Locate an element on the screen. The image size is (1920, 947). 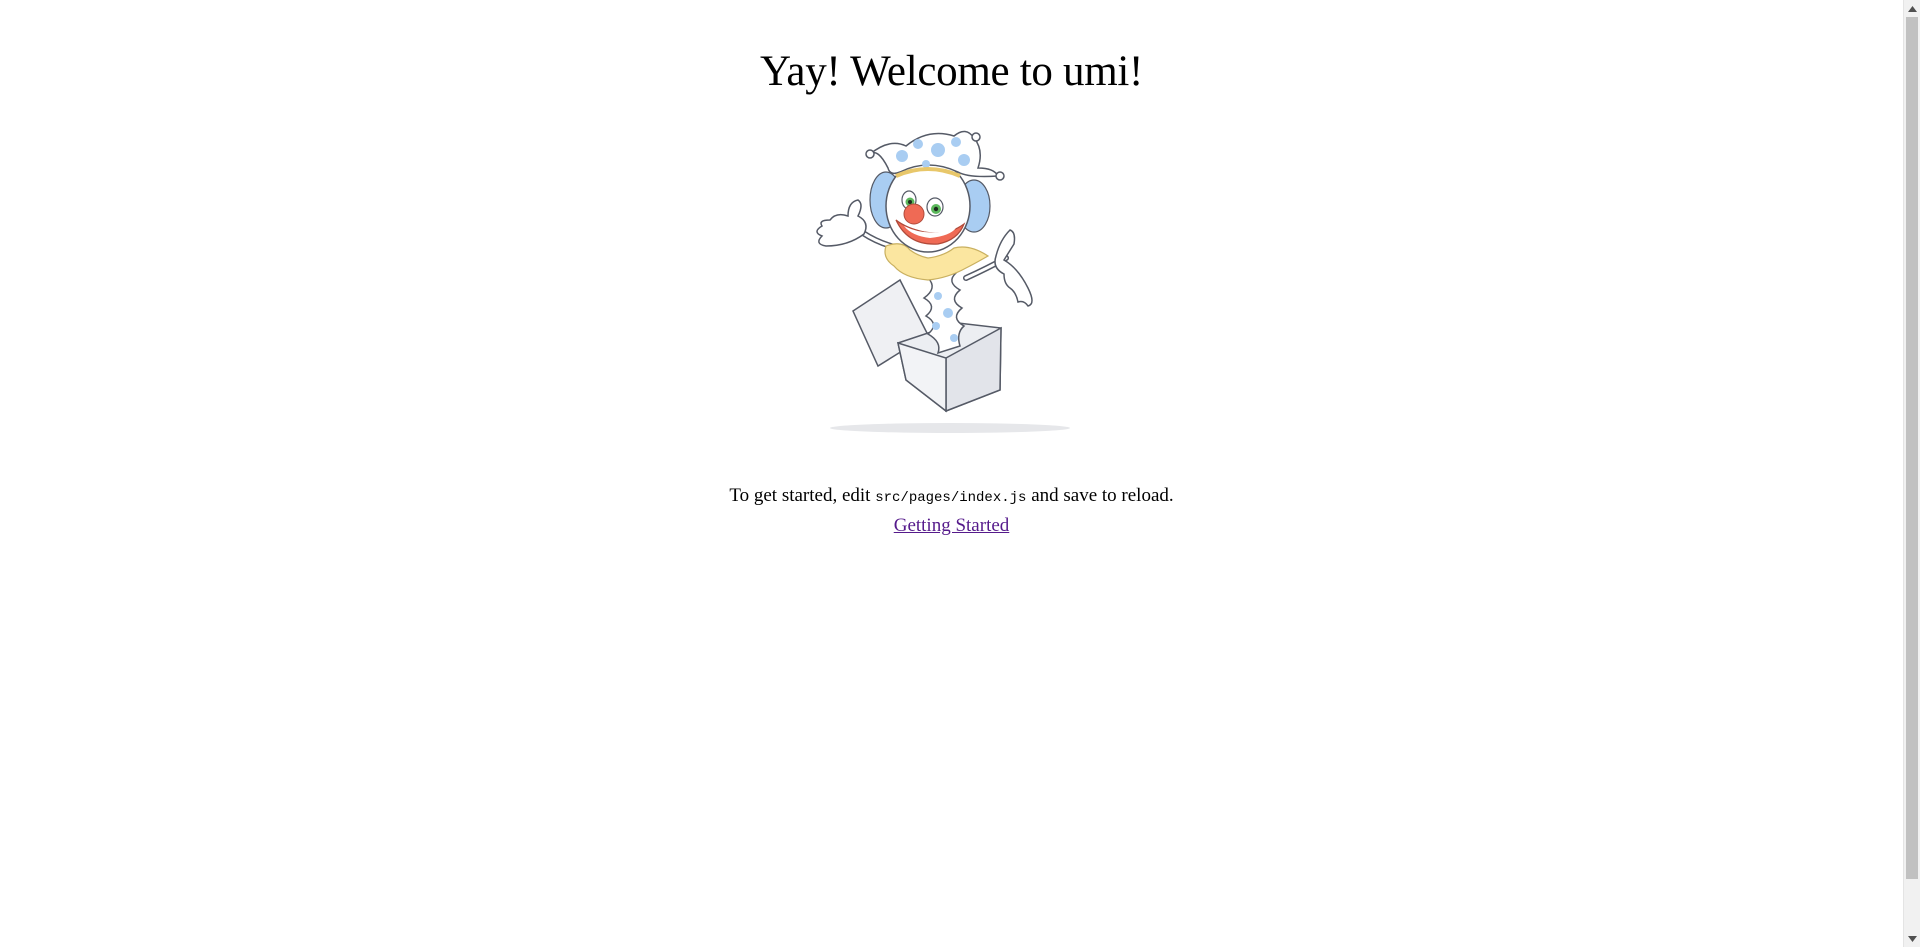
scroll-up-arrow-icon is located at coordinates (1912, 8).